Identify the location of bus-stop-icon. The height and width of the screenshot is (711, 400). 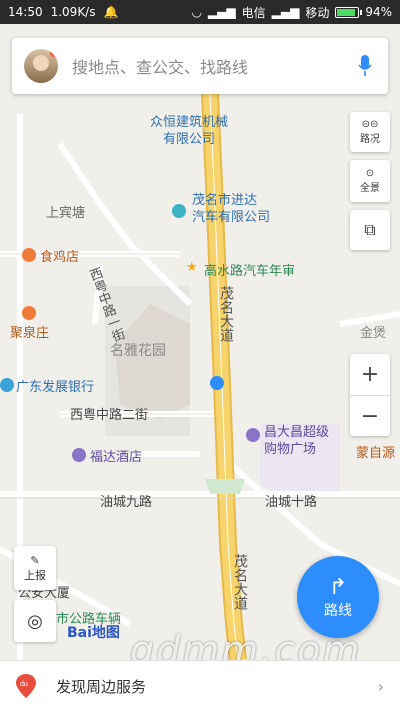
(217, 383).